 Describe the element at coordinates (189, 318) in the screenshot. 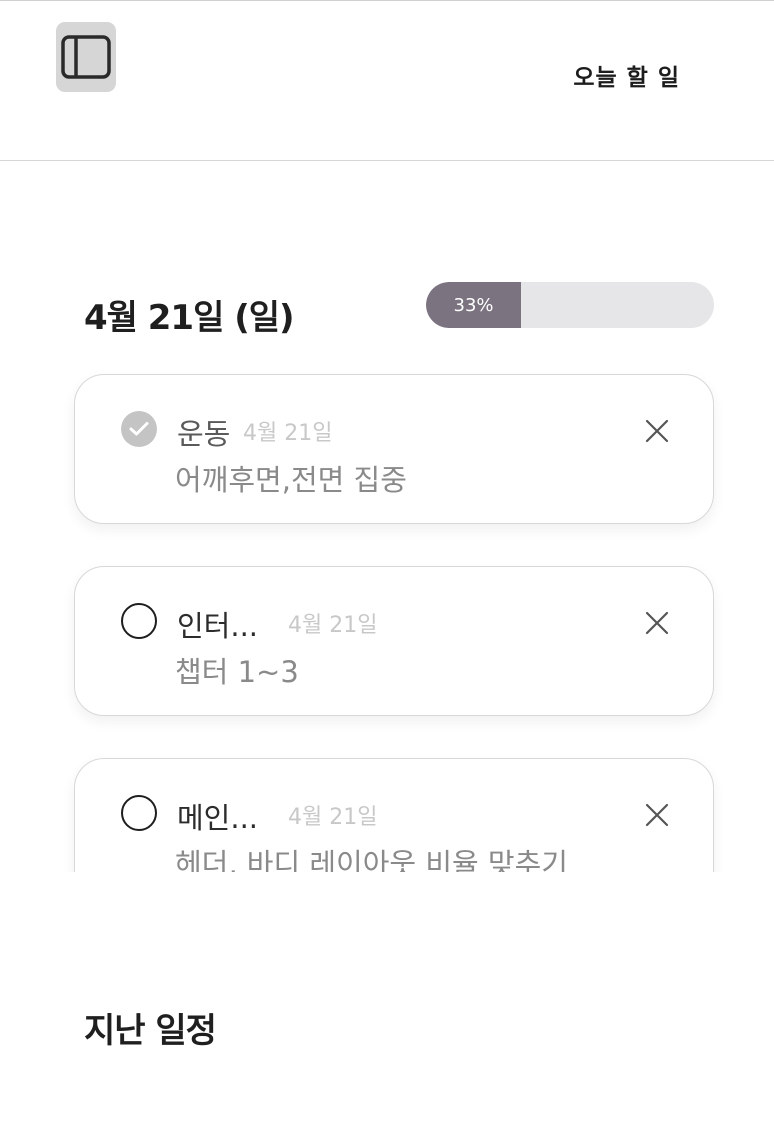

I see `today-date-heading: 4월 21일 (일)` at that location.